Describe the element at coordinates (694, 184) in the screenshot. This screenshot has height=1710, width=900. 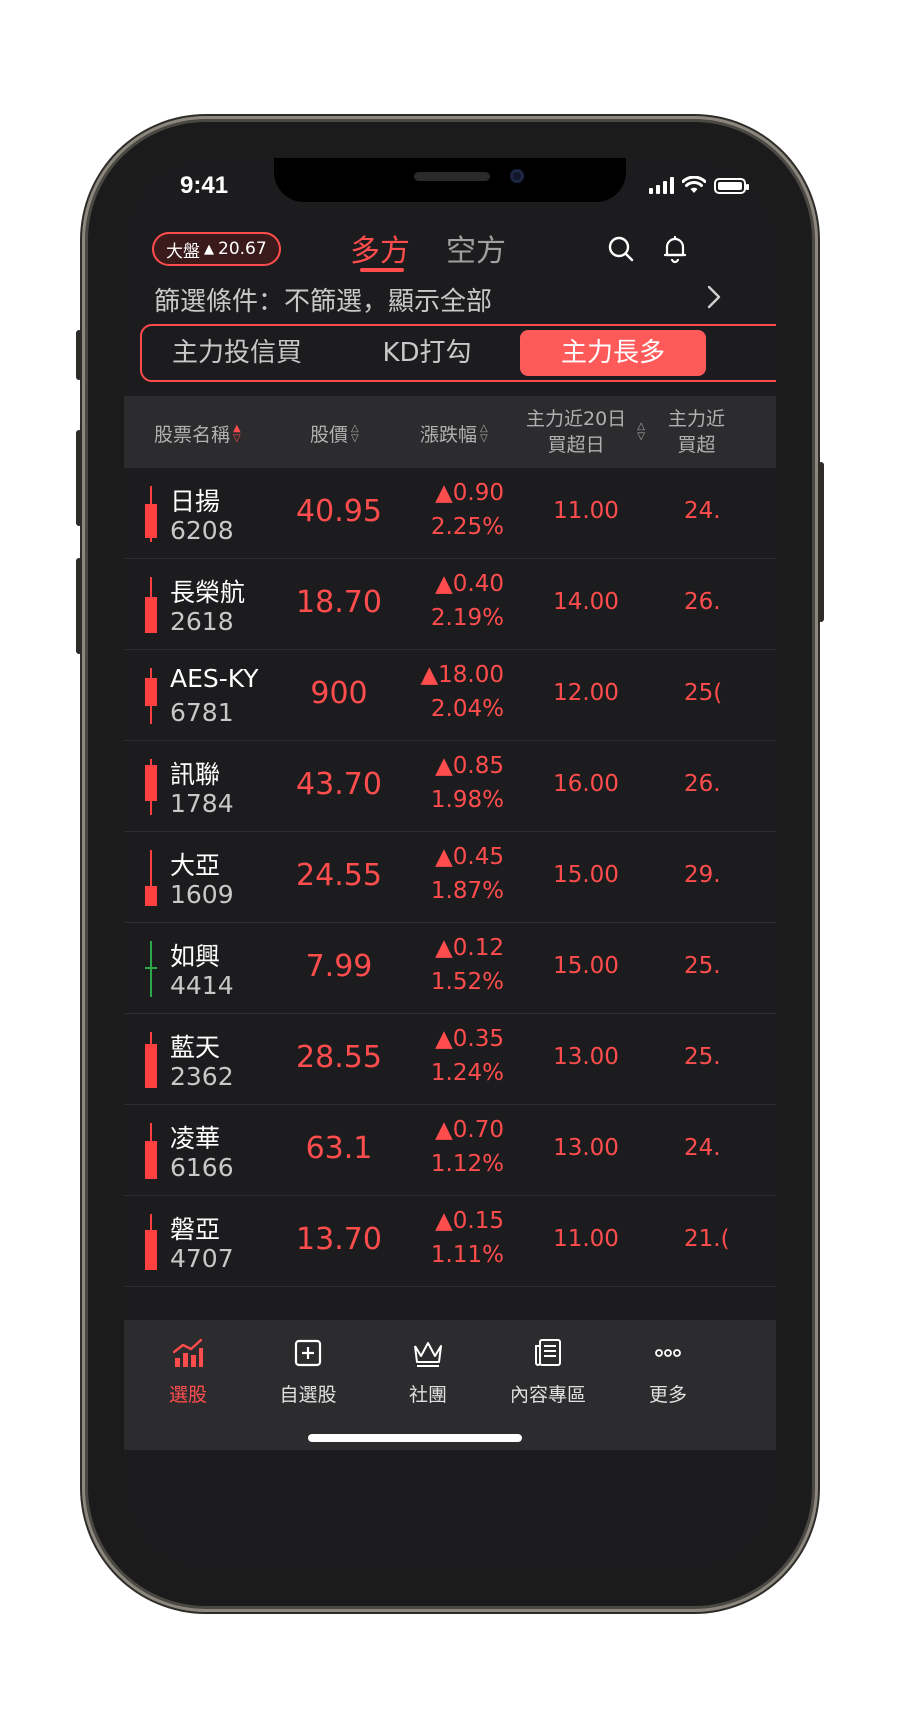
I see `wifi-icon` at that location.